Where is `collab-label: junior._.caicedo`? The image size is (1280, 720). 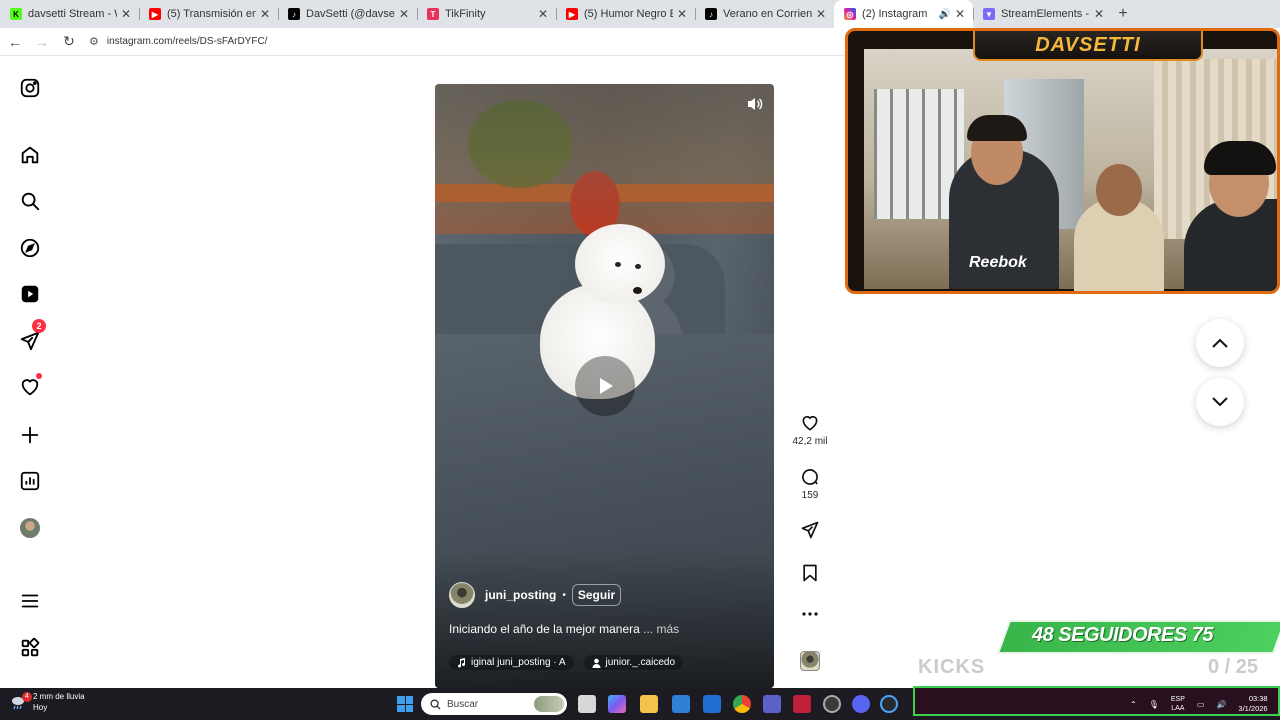
collab-label: junior._.caicedo is located at coordinates (640, 662).